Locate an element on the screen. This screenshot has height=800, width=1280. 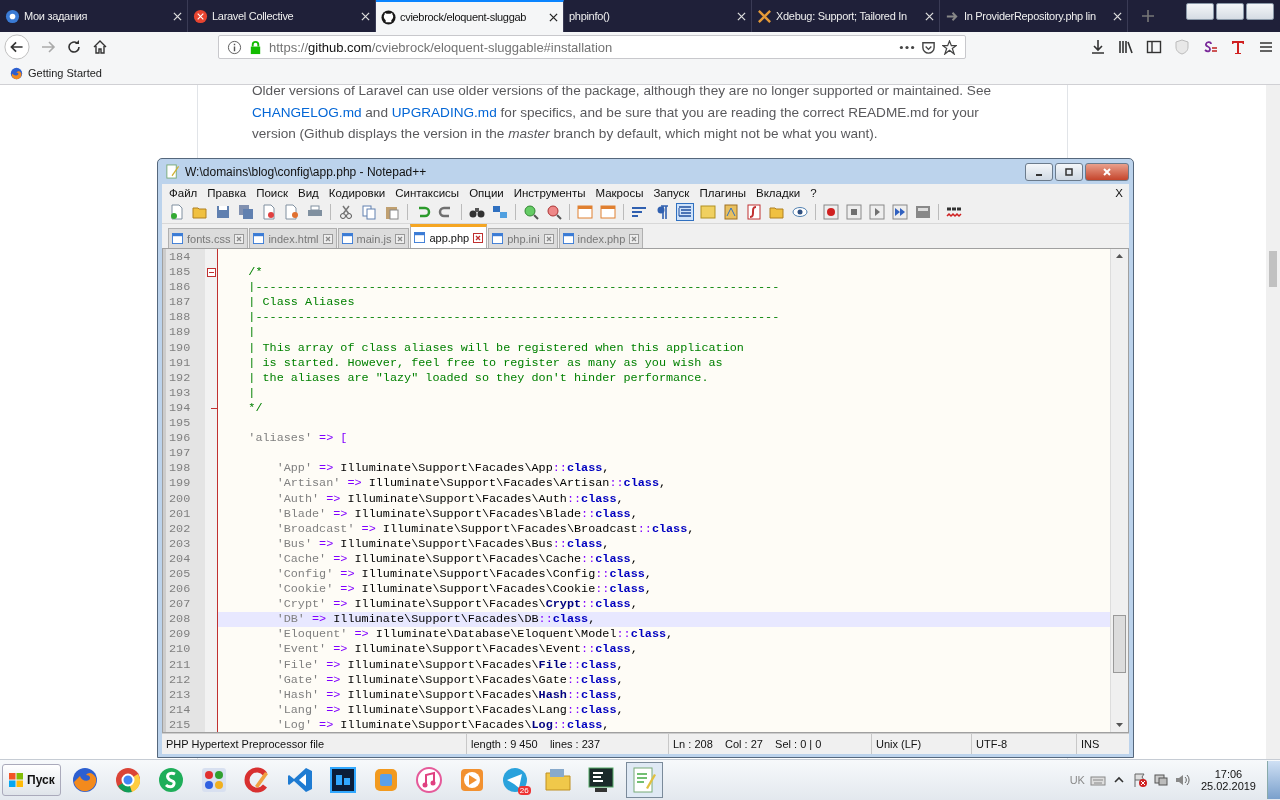
save-macro-button is located at coordinates (923, 212).